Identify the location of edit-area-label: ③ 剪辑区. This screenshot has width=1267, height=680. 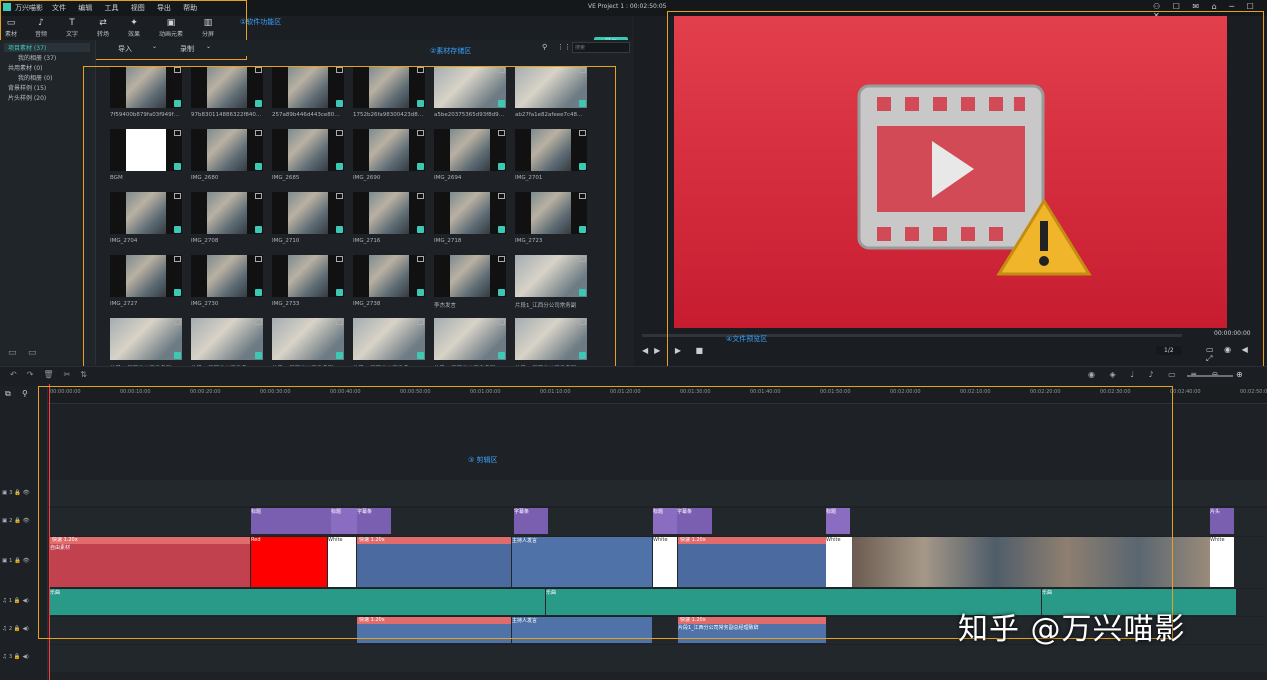
(483, 460).